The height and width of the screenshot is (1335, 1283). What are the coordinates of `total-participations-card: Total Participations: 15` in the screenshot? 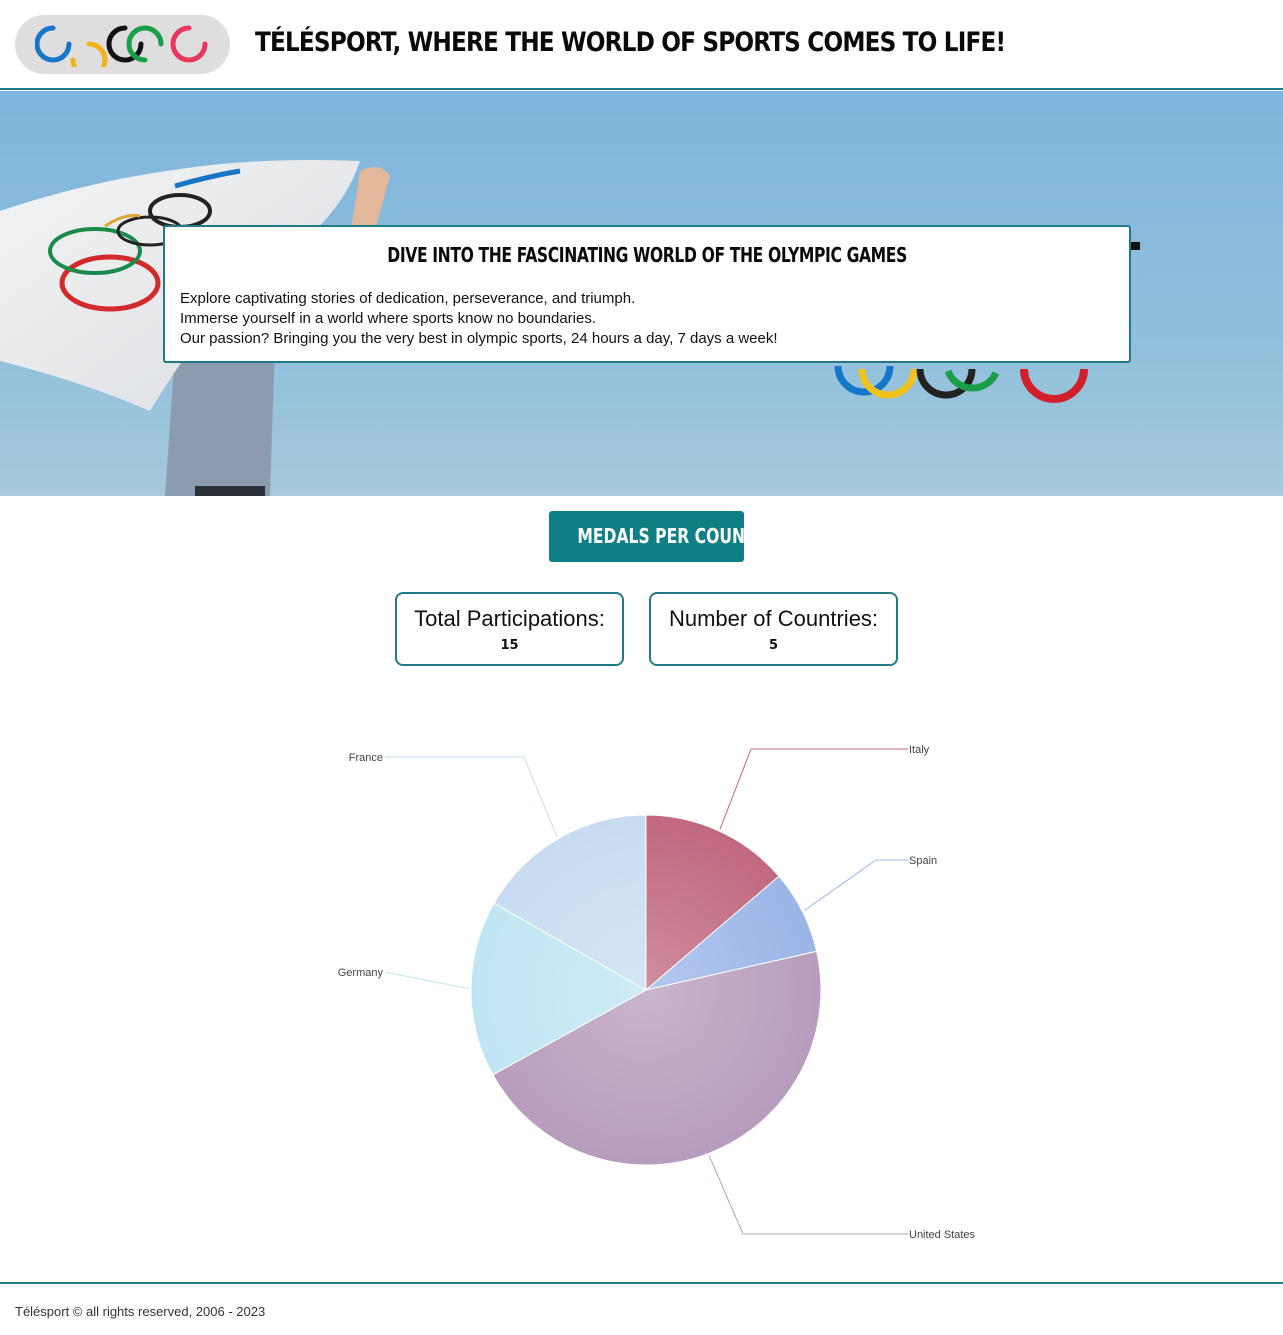 It's located at (509, 629).